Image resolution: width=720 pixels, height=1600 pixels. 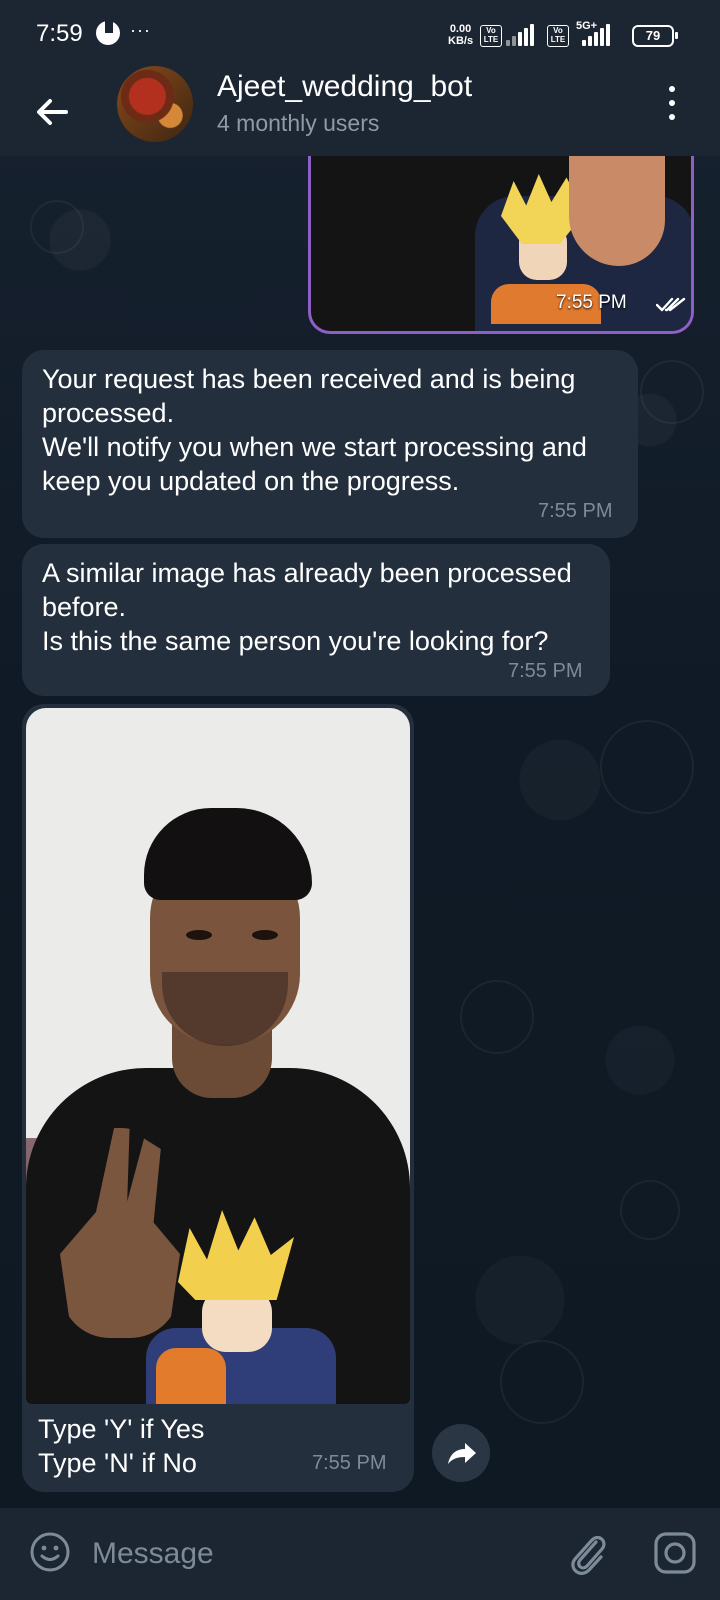 I want to click on chat-title: Ajeet_wedding_bot, so click(x=344, y=87).